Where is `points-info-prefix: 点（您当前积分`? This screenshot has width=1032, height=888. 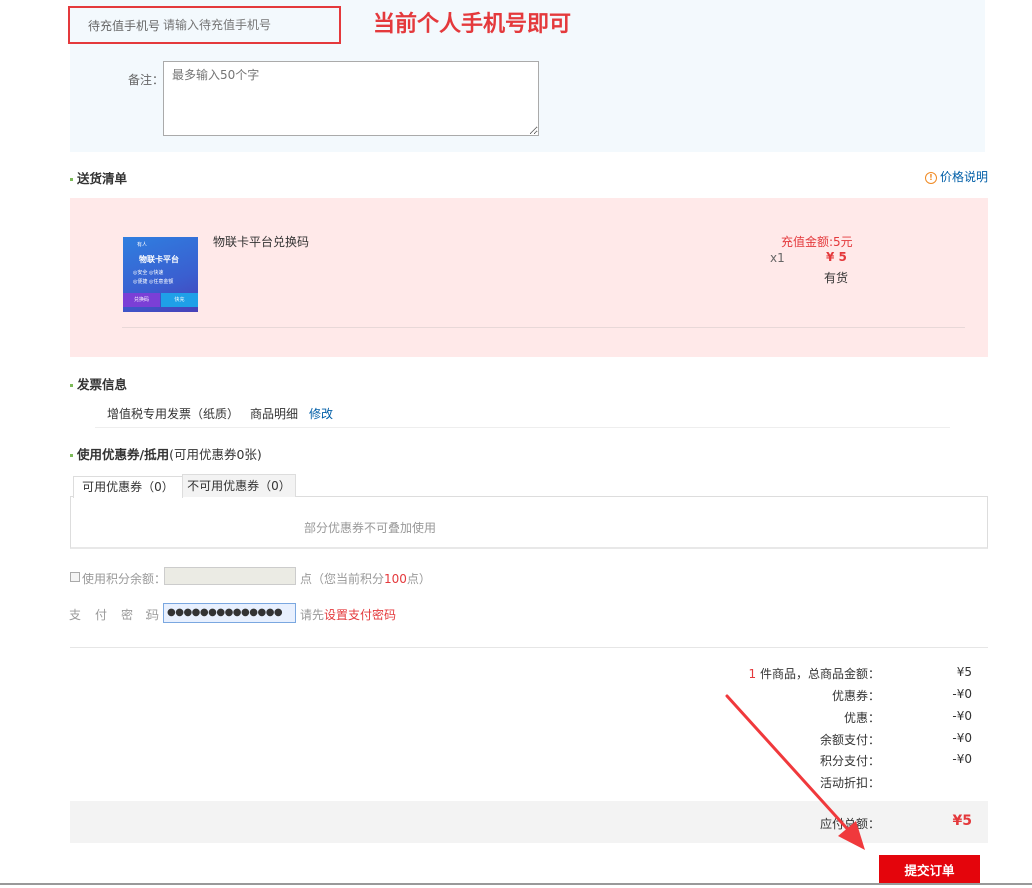
points-info-prefix: 点（您当前积分 is located at coordinates (342, 579).